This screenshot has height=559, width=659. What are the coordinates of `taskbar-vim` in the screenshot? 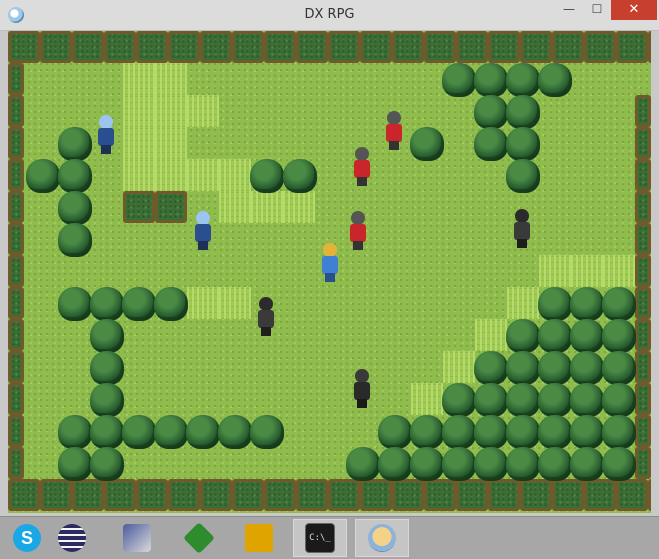 It's located at (199, 538).